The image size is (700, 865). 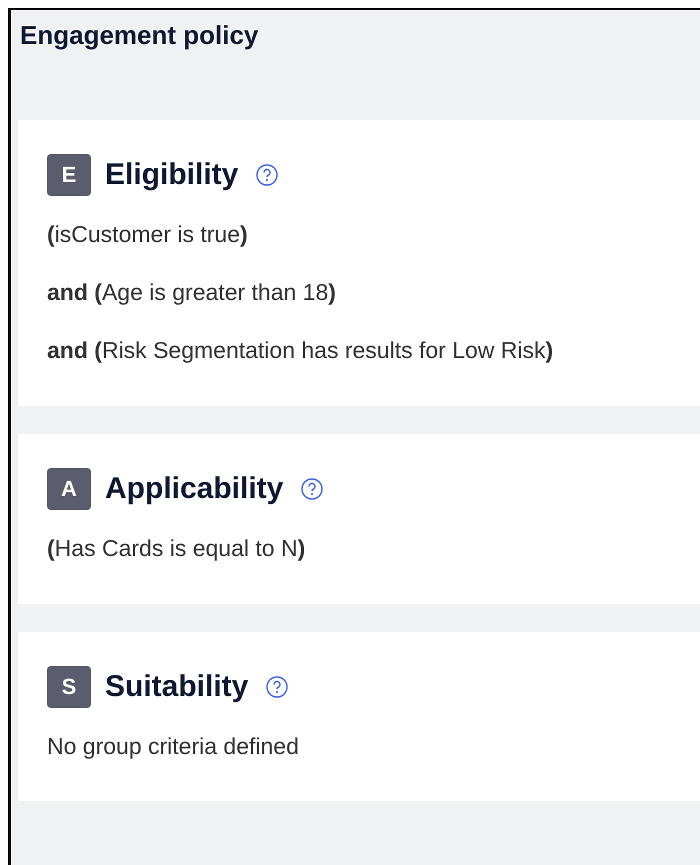 I want to click on section-title: Applicability, so click(x=194, y=489).